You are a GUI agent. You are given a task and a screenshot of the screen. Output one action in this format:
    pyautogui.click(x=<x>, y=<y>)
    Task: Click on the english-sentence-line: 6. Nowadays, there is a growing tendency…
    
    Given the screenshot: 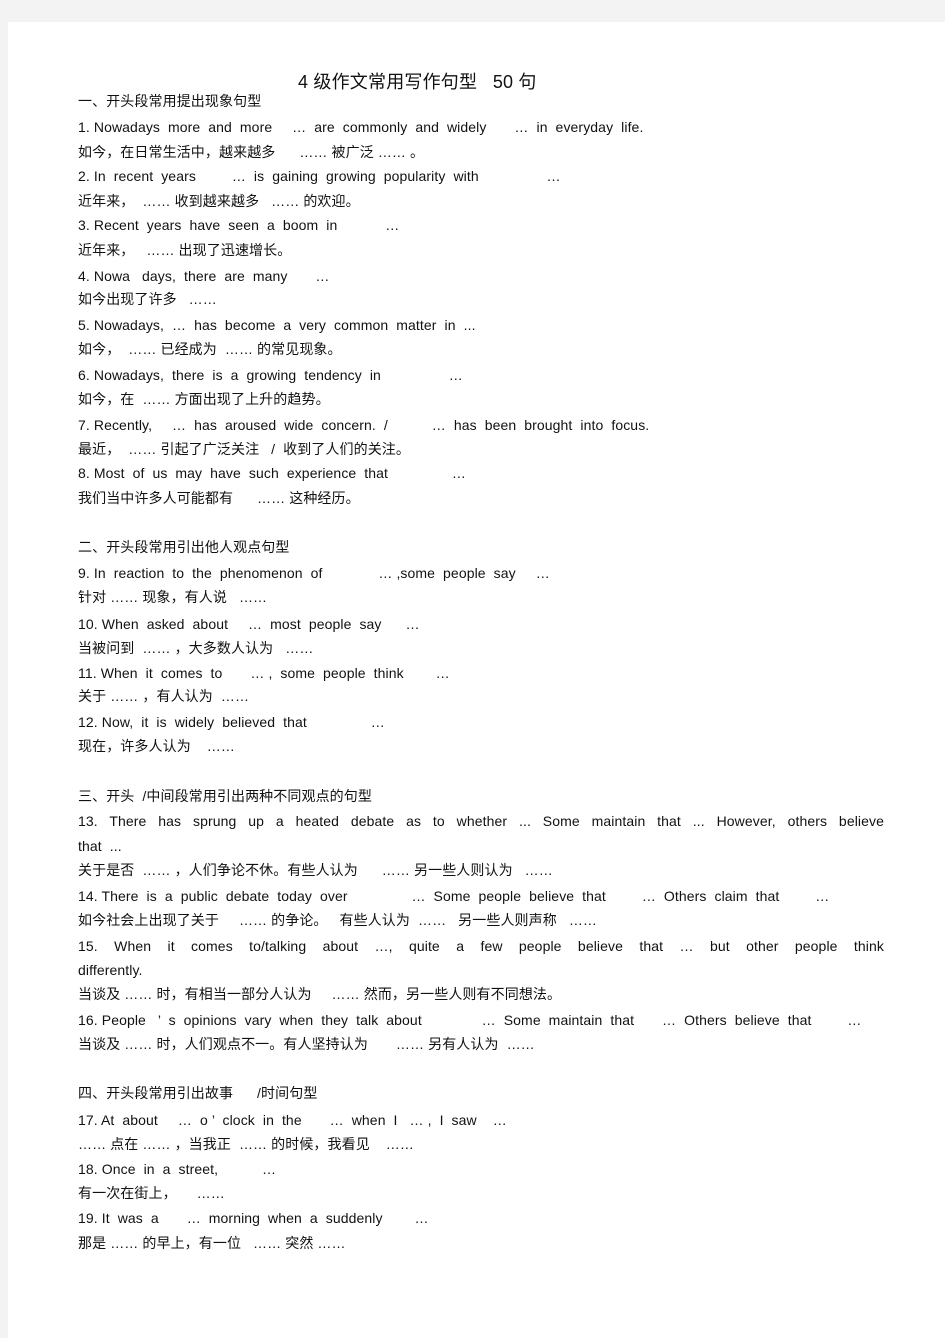 What is the action you would take?
    pyautogui.click(x=270, y=375)
    